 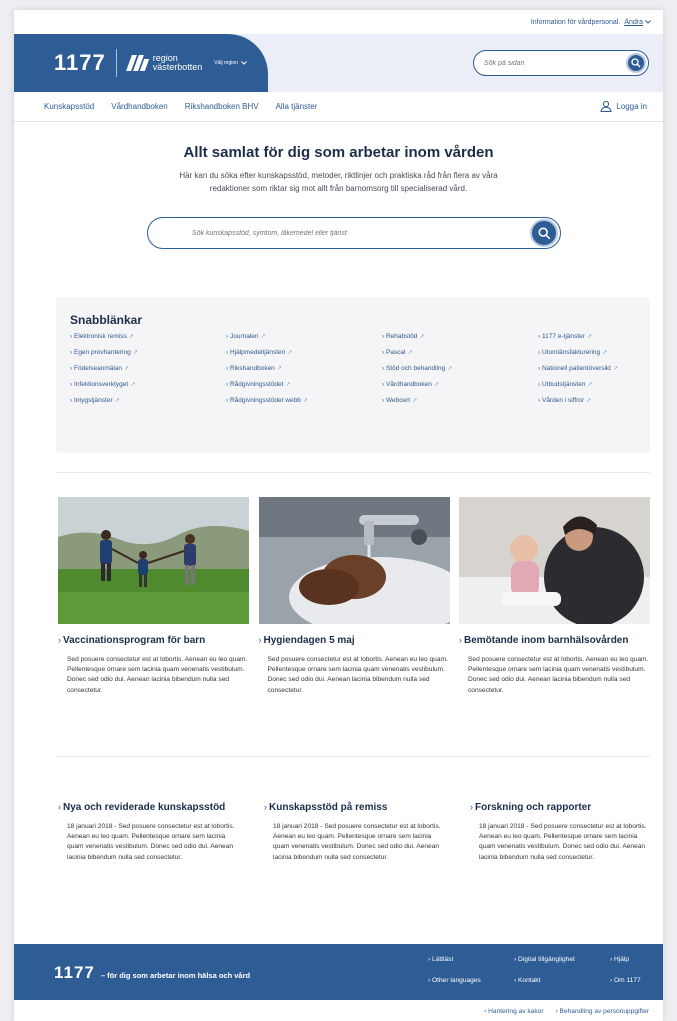 What do you see at coordinates (309, 640) in the screenshot?
I see `card-title-text: Hygiendagen 5 maj` at bounding box center [309, 640].